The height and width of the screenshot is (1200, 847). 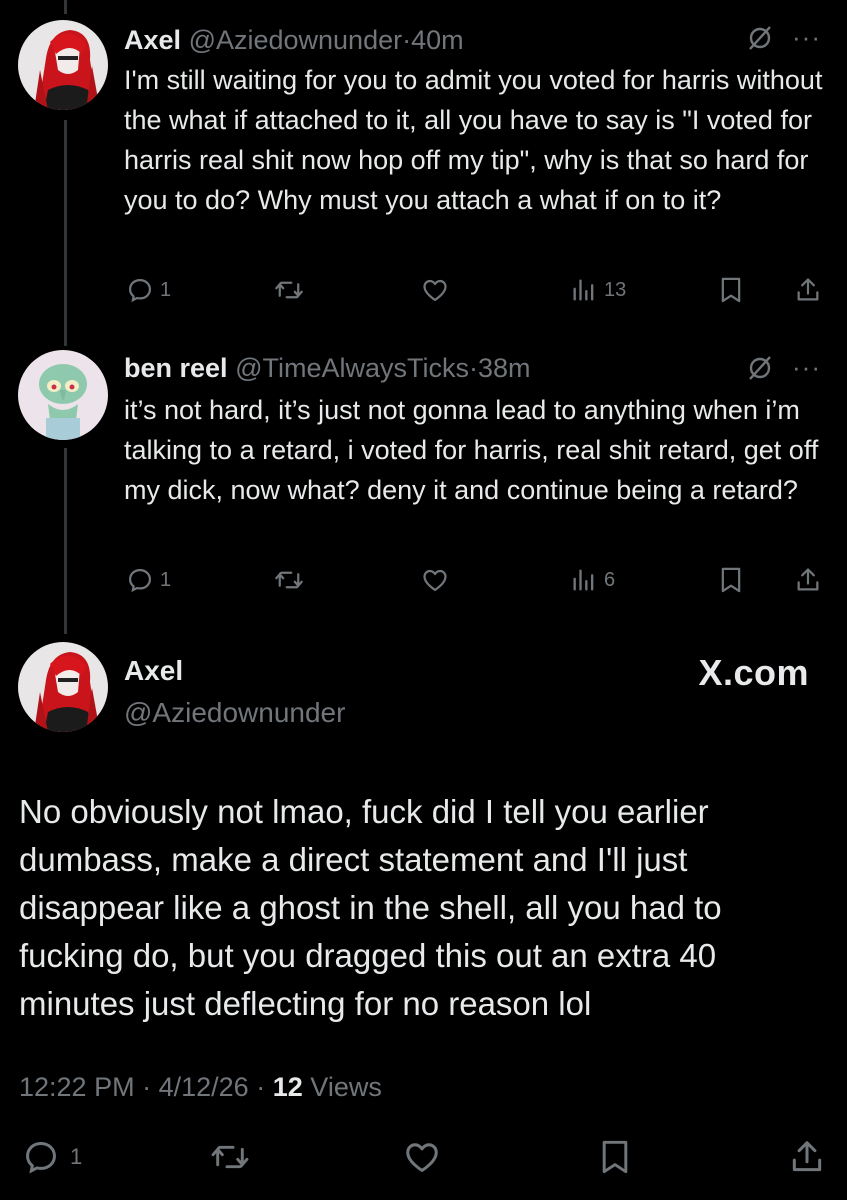 I want to click on avatar-ben-reel, so click(x=63, y=395).